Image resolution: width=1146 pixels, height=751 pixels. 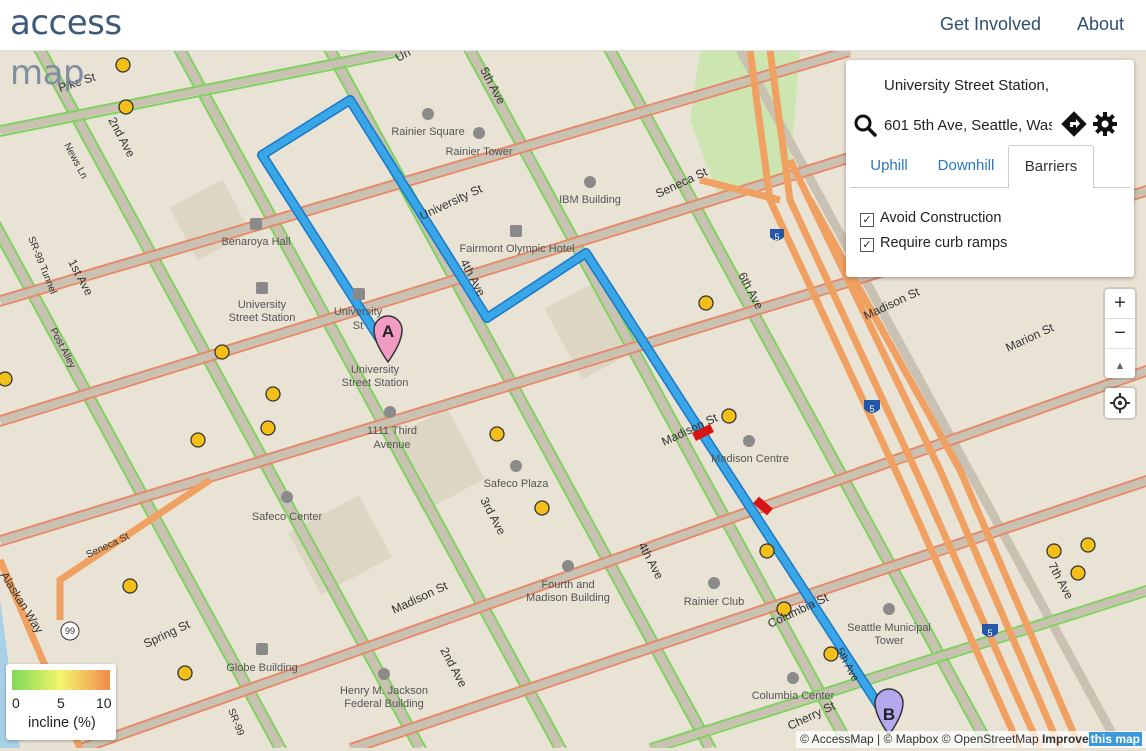 I want to click on logo-ccess: ccess, so click(x=76, y=23).